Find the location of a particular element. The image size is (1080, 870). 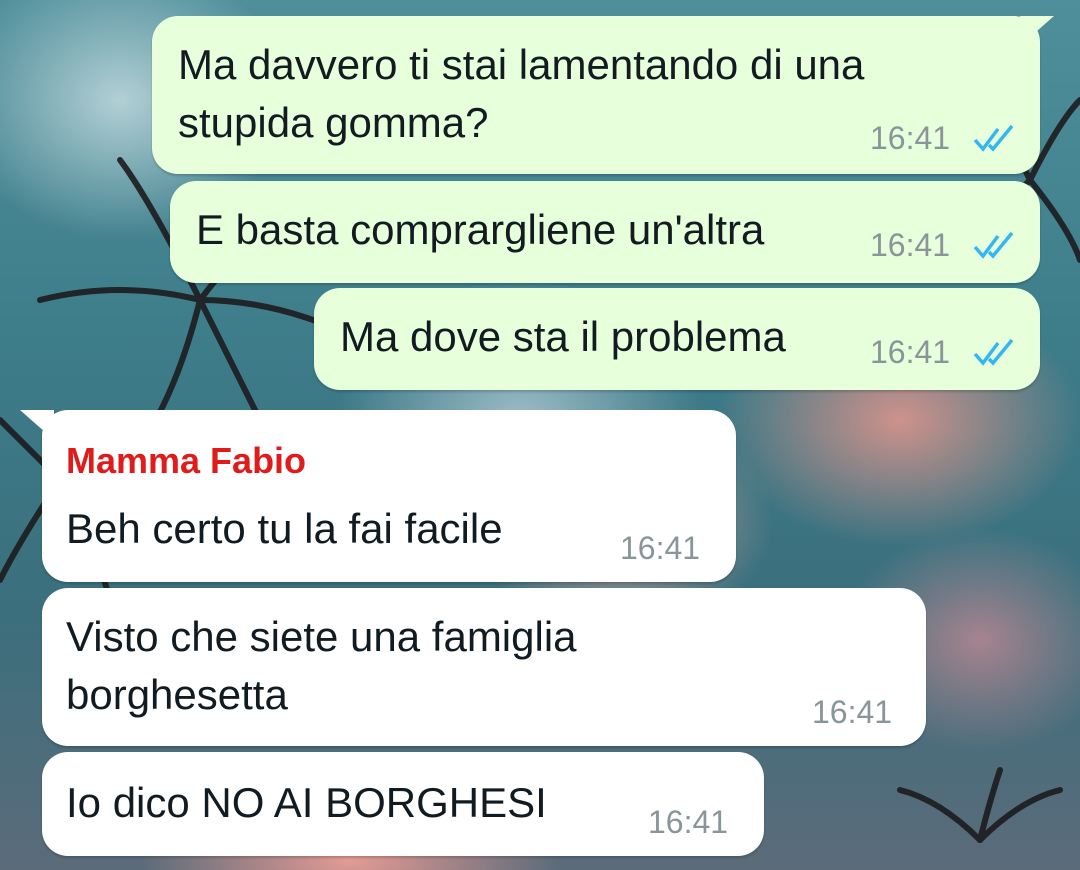

incoming-message-bubble: Io dico NO AI BORGHESI 16:41 is located at coordinates (403, 804).